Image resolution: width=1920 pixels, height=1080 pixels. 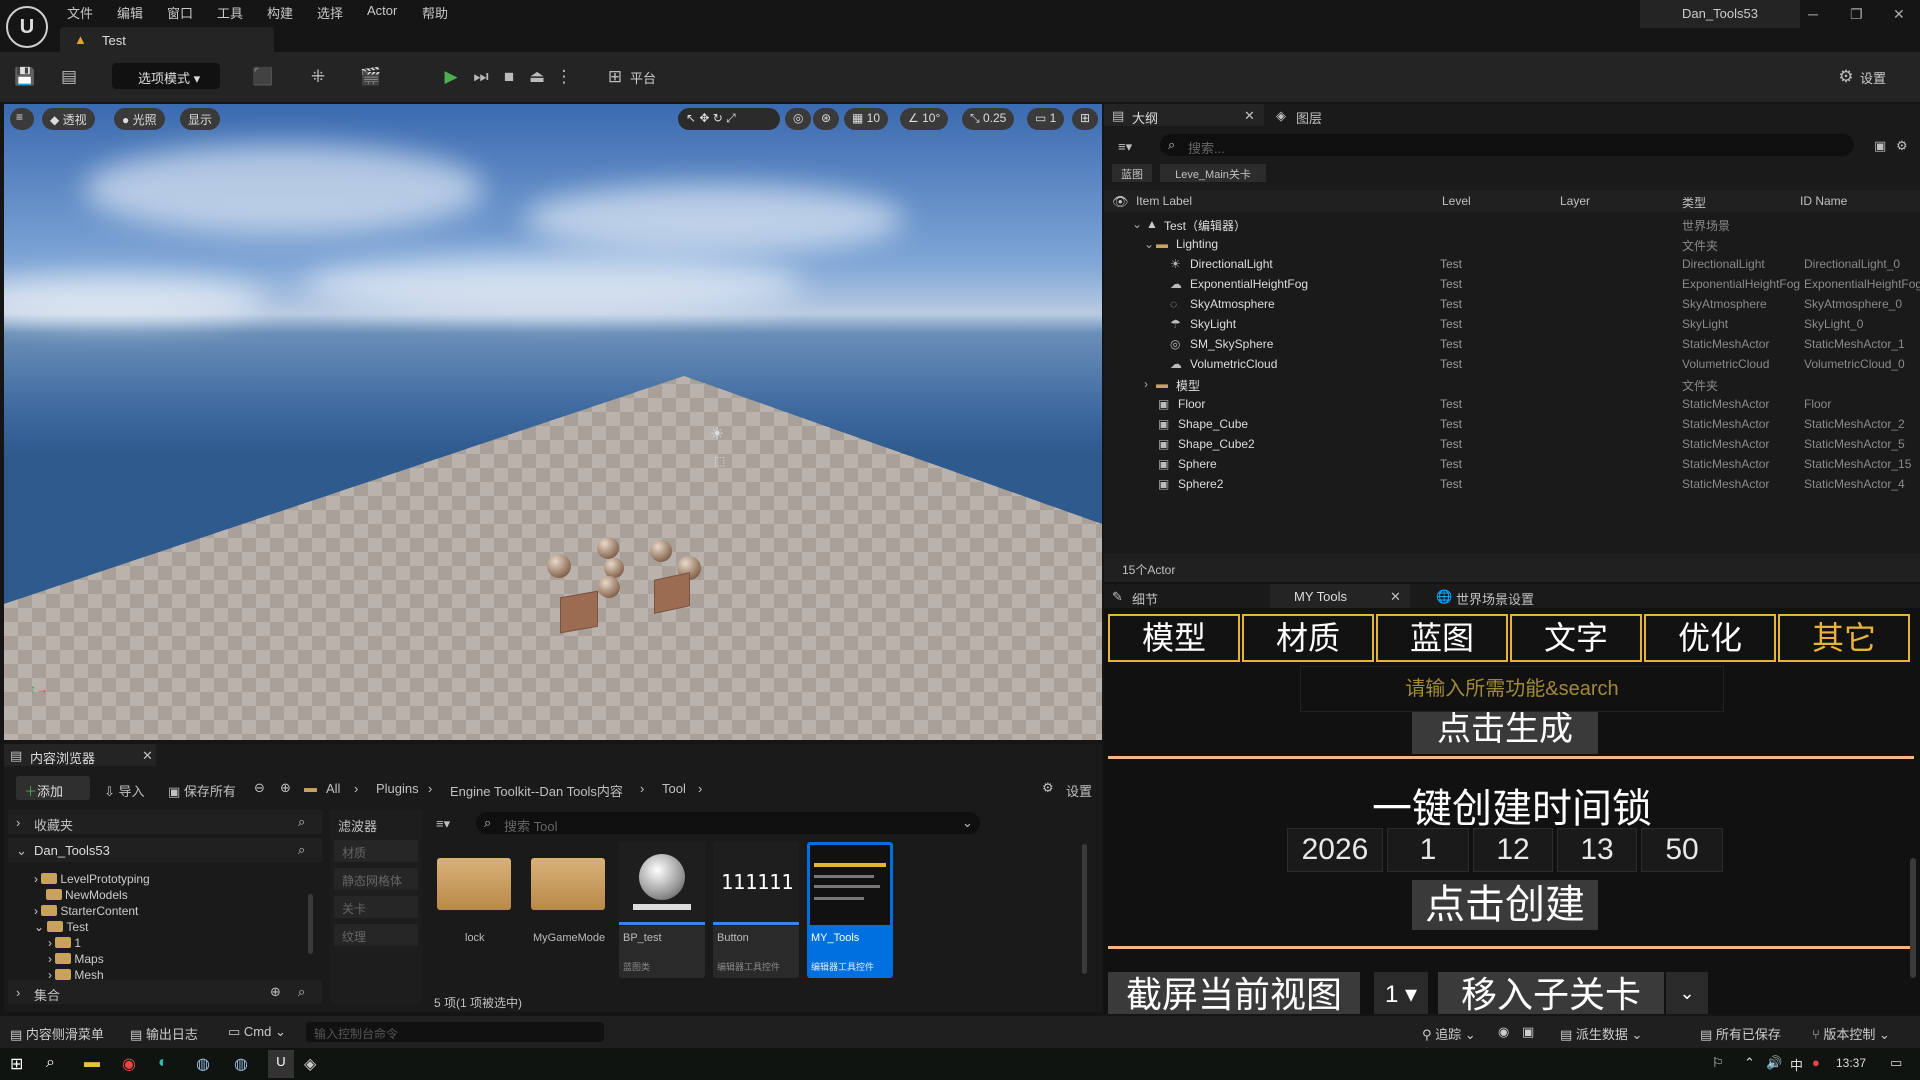 I want to click on chrome-icon: ◉, so click(x=129, y=1064).